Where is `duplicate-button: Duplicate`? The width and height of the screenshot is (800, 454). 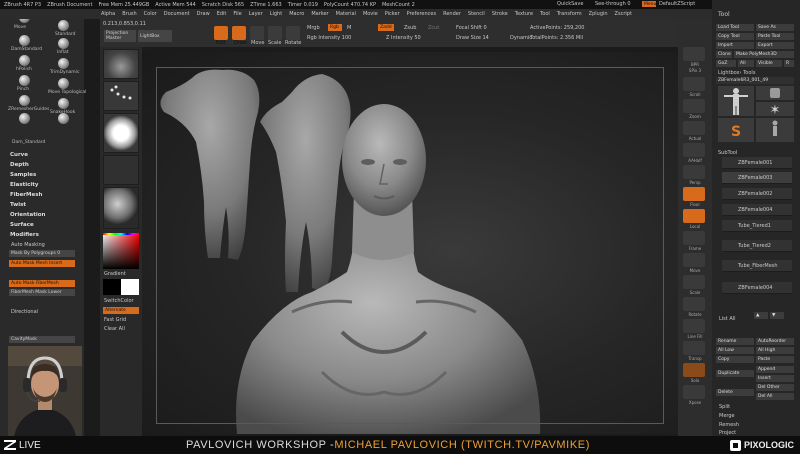 duplicate-button: Duplicate is located at coordinates (735, 373).